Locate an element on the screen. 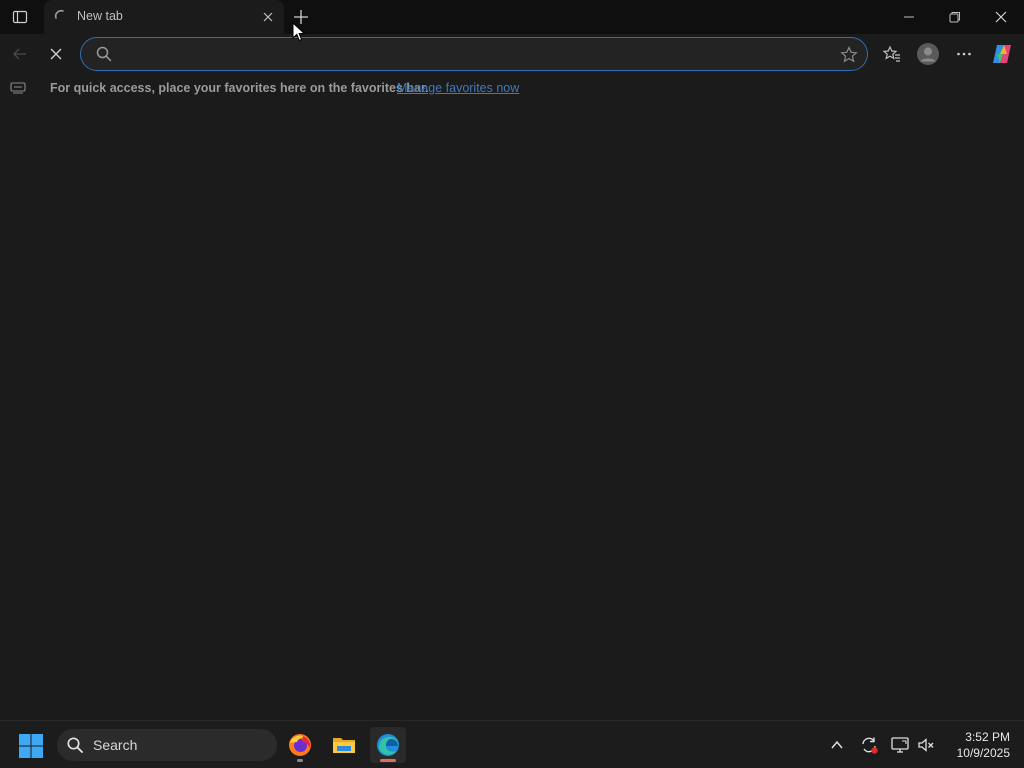 Image resolution: width=1024 pixels, height=768 pixels. settings-more-button is located at coordinates (964, 54).